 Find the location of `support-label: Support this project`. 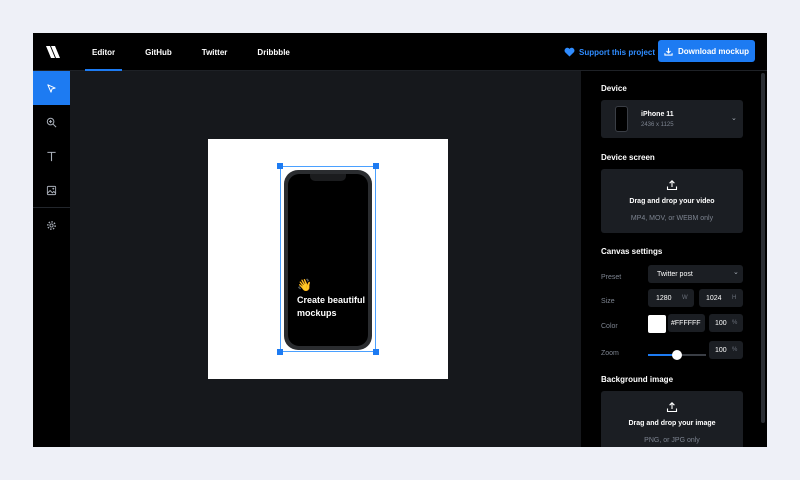

support-label: Support this project is located at coordinates (617, 52).